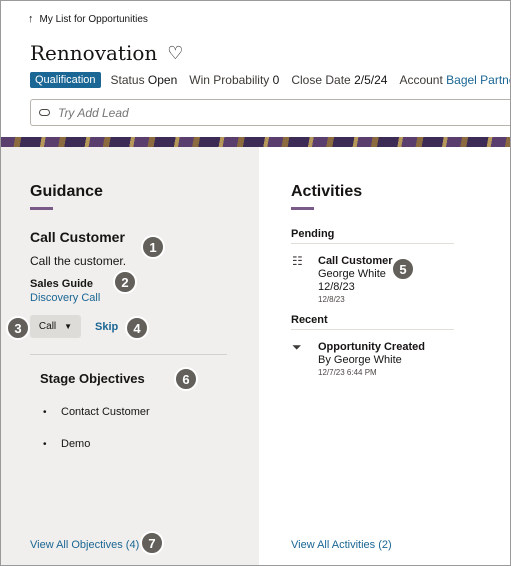 The image size is (511, 566). Describe the element at coordinates (77, 237) in the screenshot. I see `task-title: Call Customer` at that location.